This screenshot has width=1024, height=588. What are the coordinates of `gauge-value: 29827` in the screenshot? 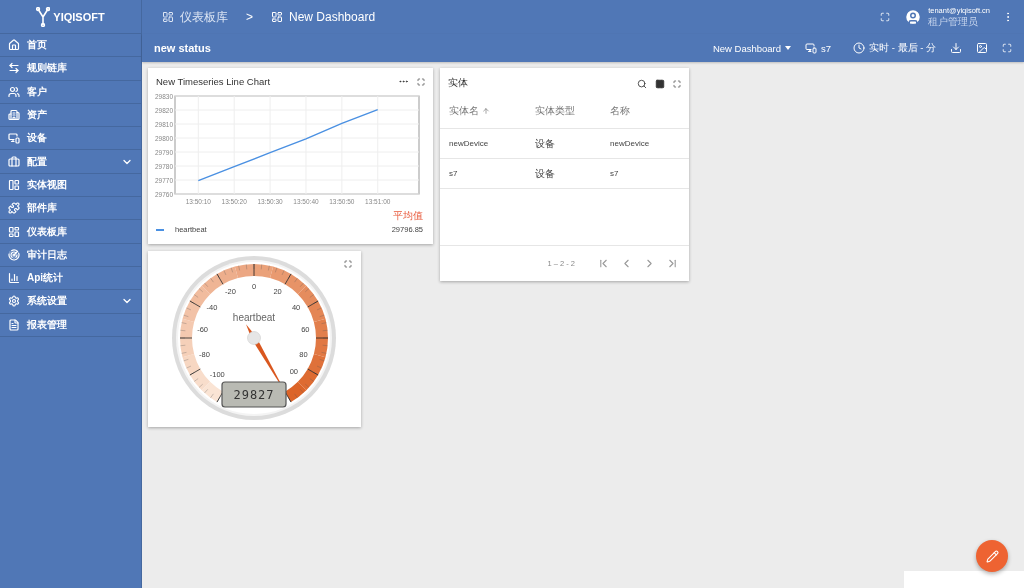 It's located at (254, 395).